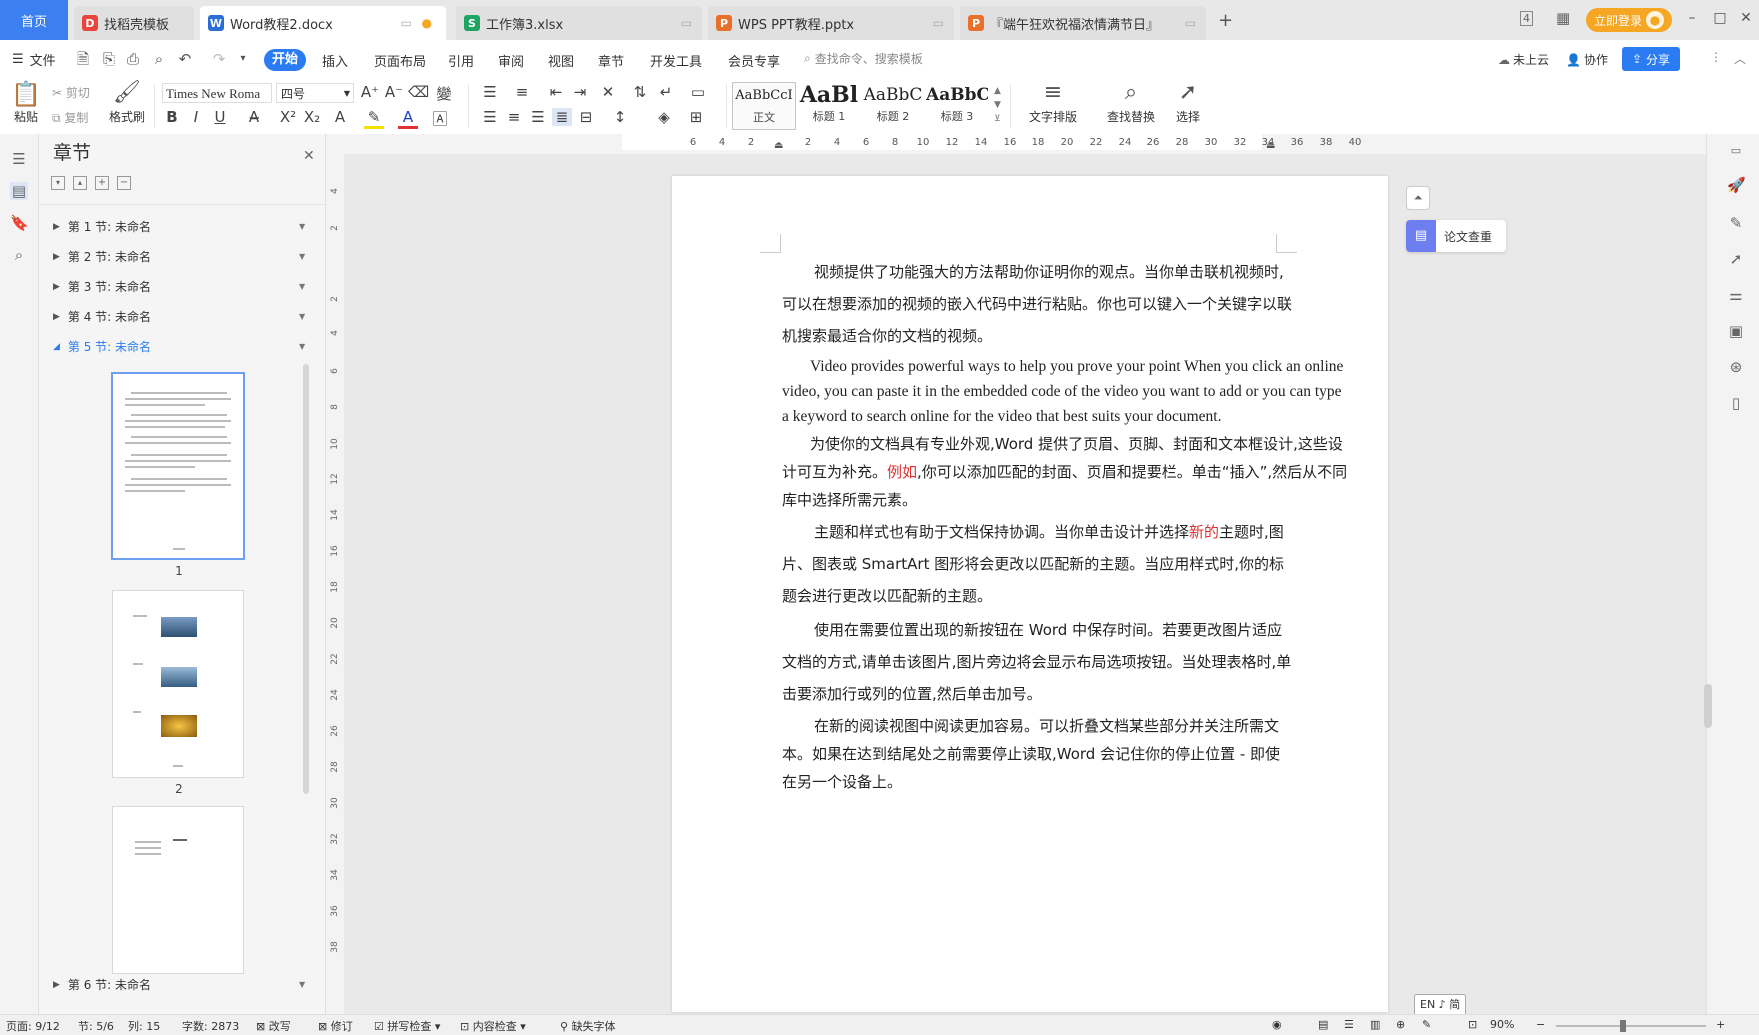 The height and width of the screenshot is (1035, 1759). What do you see at coordinates (1502, 1024) in the screenshot?
I see `zoom-level: 90%` at bounding box center [1502, 1024].